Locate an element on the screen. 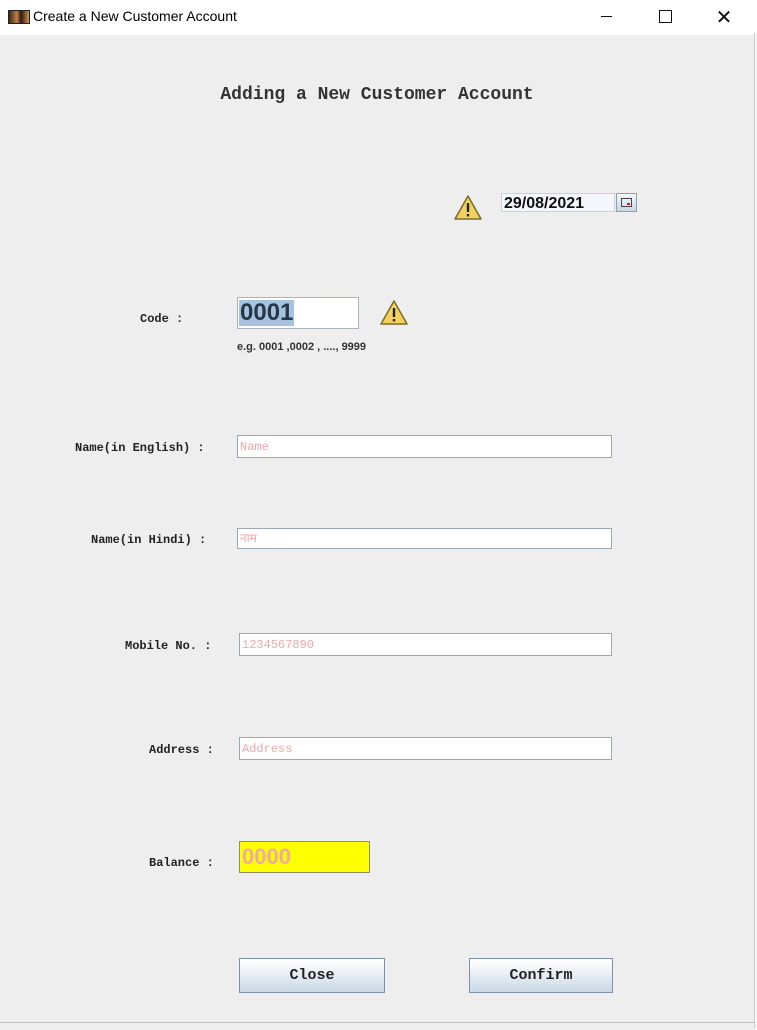 The image size is (757, 1030). calendar-button is located at coordinates (626, 202).